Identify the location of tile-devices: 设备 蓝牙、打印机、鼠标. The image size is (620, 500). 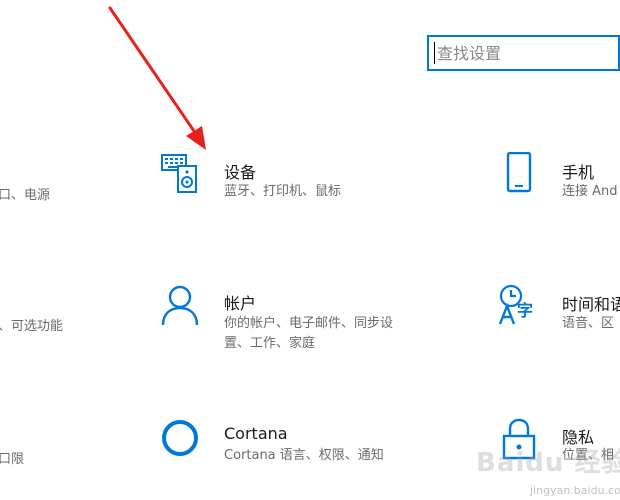
(290, 182).